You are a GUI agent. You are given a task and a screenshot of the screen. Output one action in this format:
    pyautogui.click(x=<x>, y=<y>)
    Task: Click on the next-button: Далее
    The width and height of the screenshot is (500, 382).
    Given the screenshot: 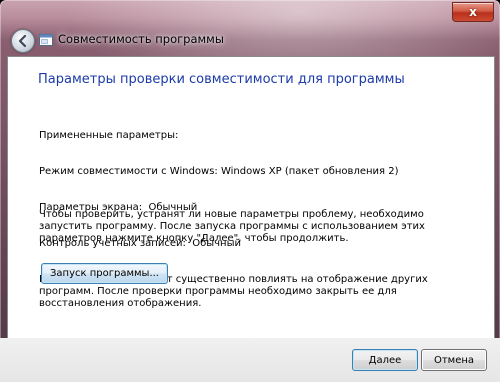 What is the action you would take?
    pyautogui.click(x=385, y=360)
    